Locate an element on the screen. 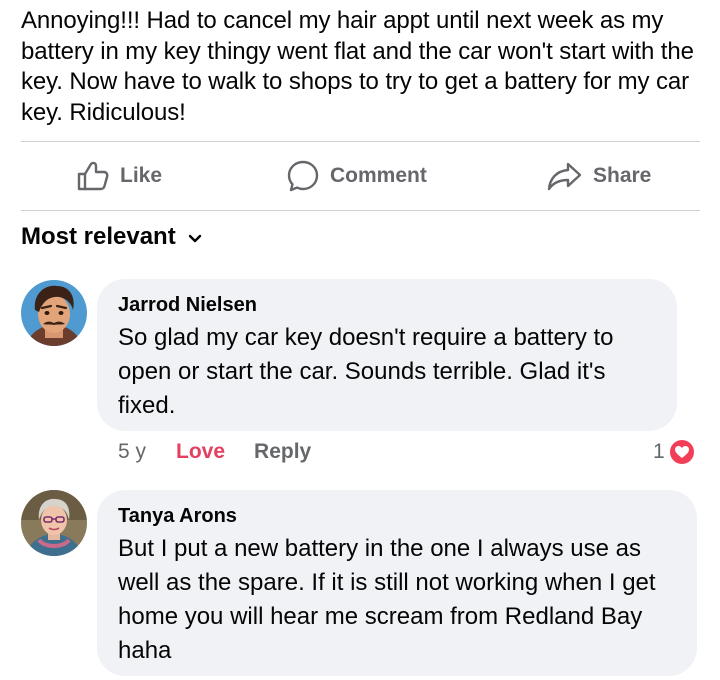  comment-label: Comment is located at coordinates (378, 175).